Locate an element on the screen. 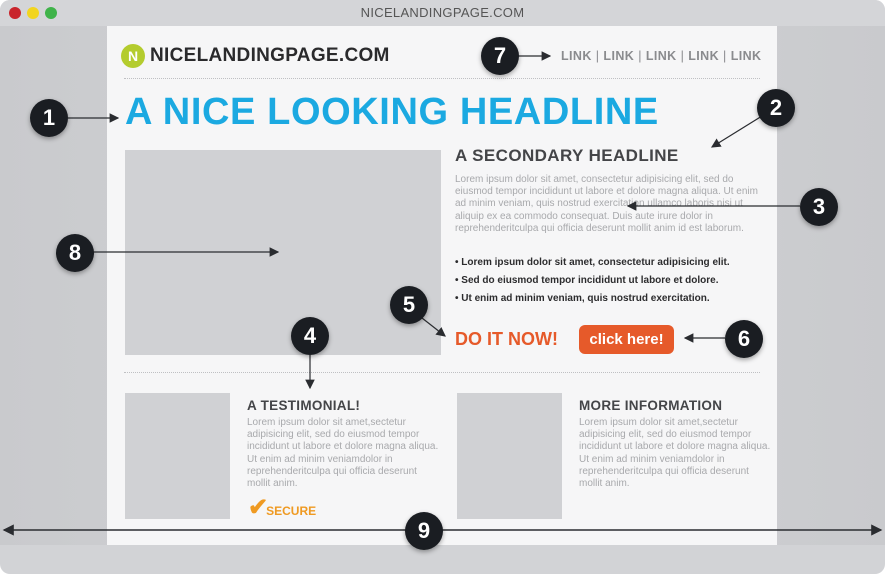 The image size is (885, 574). callout-7: 7 is located at coordinates (500, 56).